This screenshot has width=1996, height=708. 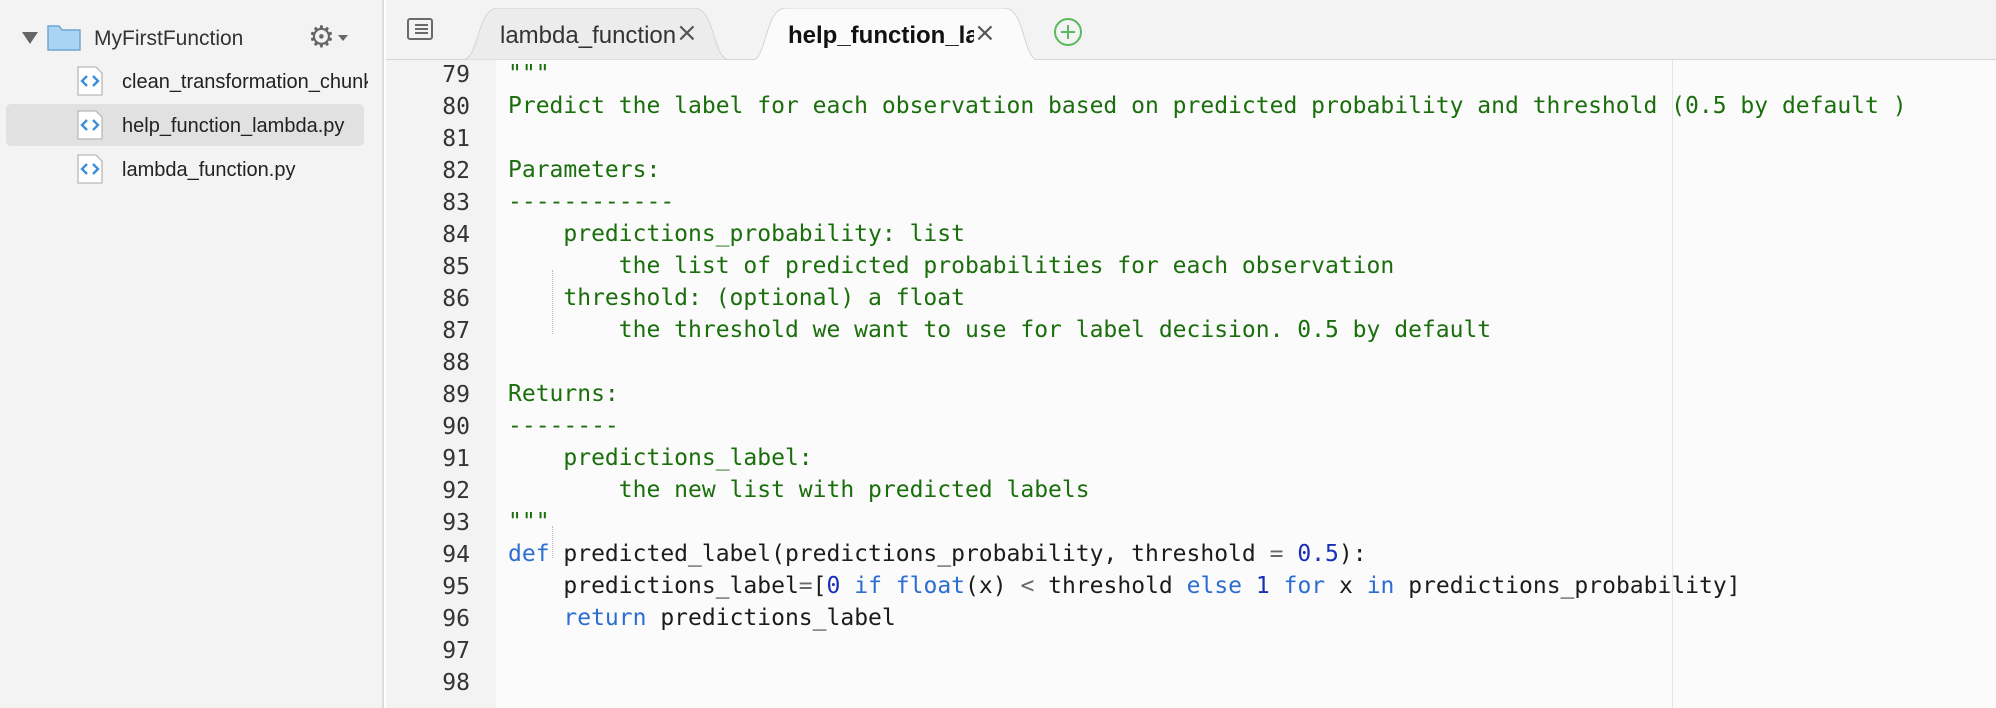 I want to click on tab-lambda-function: lambda_function.py ×, so click(x=596, y=34).